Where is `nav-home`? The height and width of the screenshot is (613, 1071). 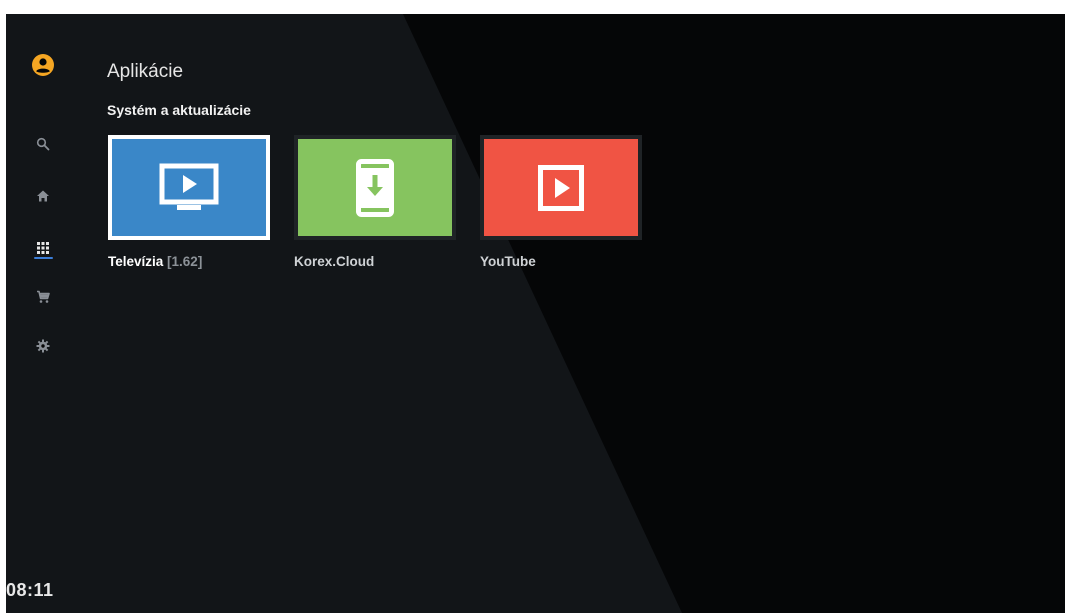
nav-home is located at coordinates (43, 196).